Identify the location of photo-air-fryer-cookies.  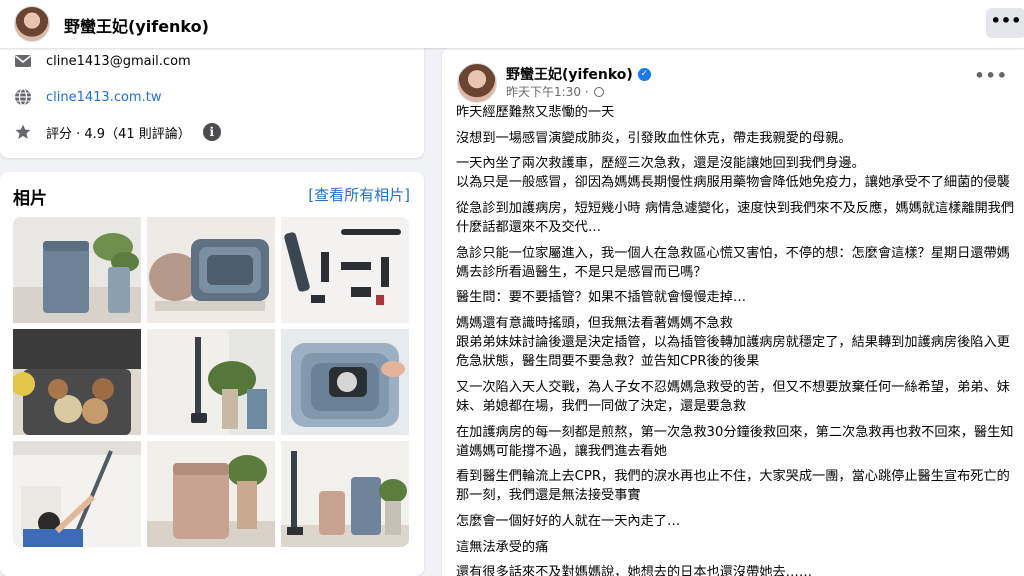
(77, 382).